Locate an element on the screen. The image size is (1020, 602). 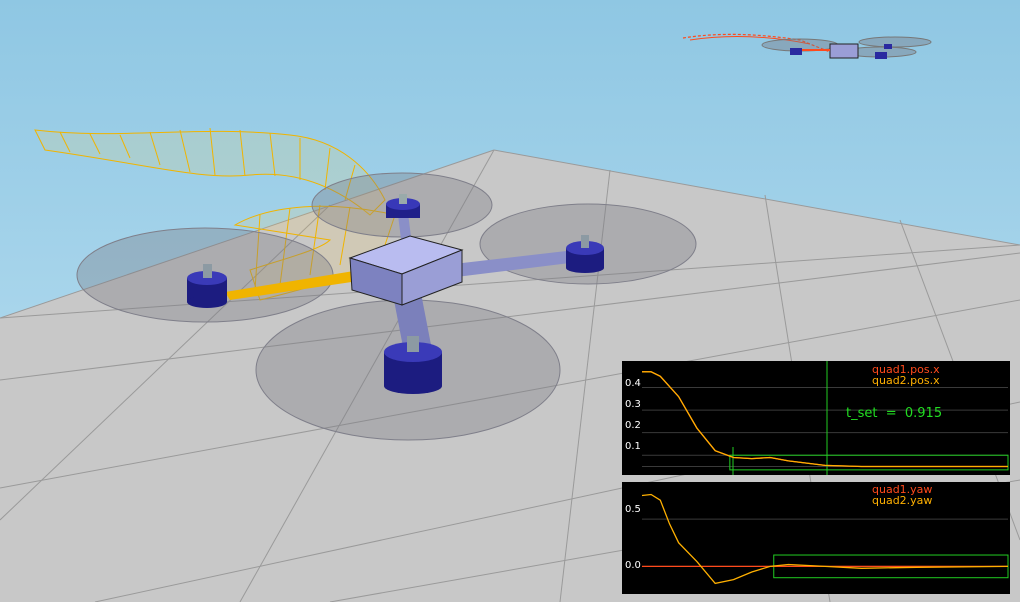
series-line-quad2.pos.x is located at coordinates (825, 419).